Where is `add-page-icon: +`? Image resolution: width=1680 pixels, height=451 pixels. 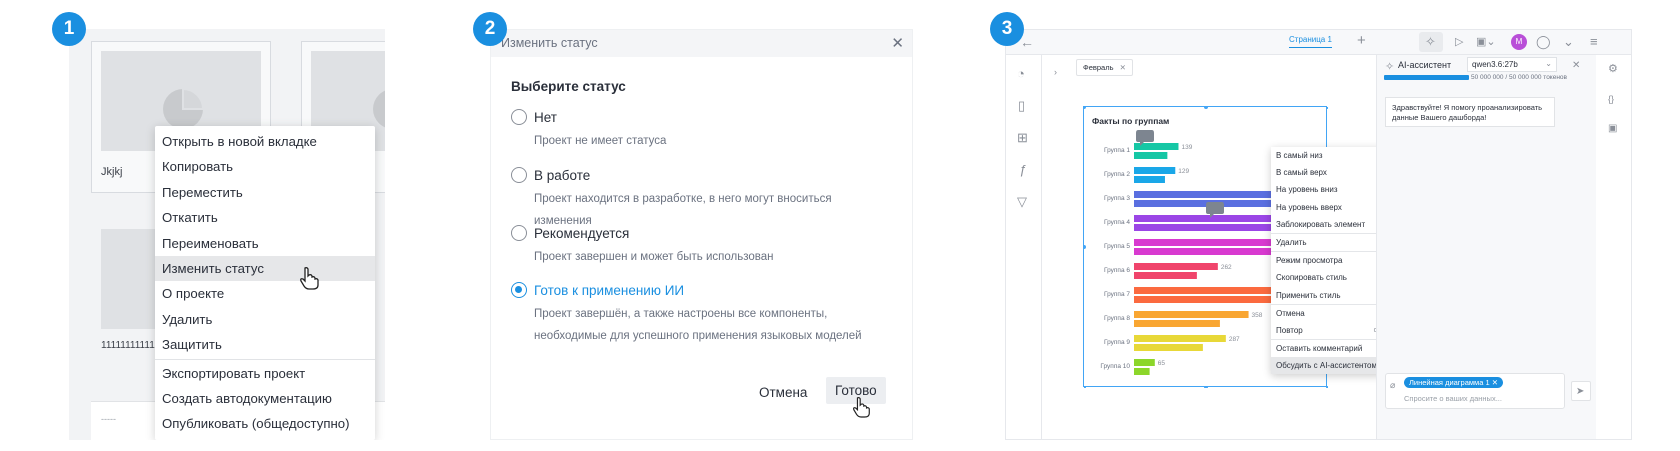 add-page-icon: + is located at coordinates (1361, 40).